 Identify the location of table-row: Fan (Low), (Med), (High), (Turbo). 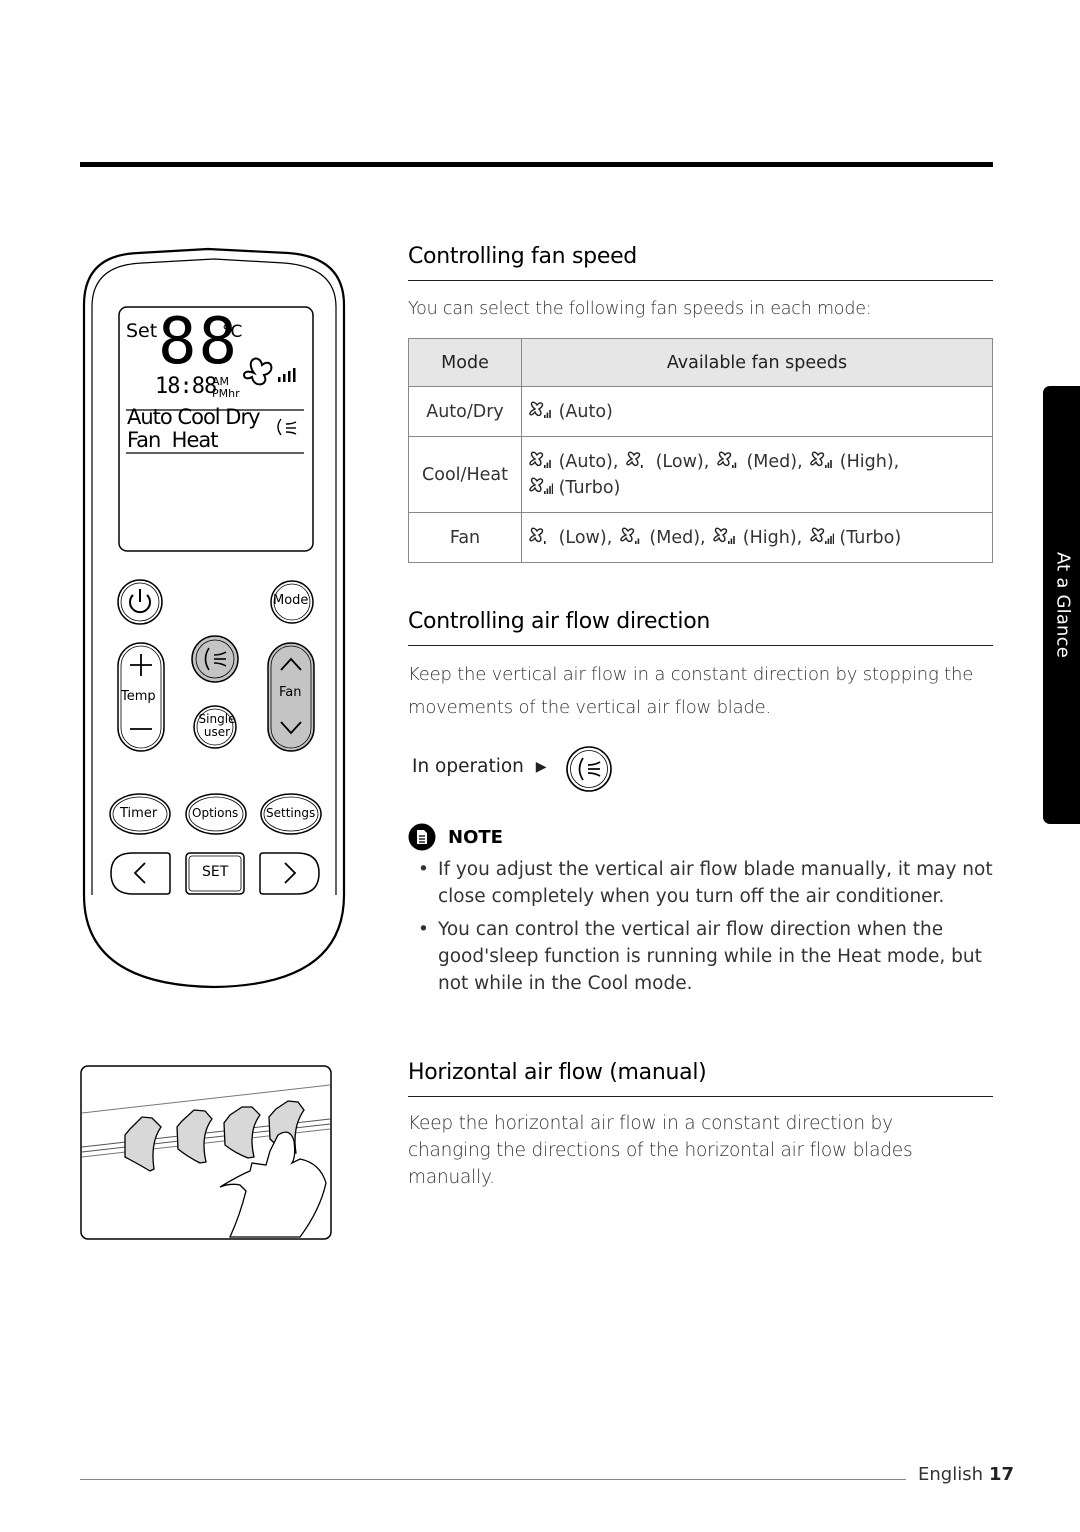
(700, 537).